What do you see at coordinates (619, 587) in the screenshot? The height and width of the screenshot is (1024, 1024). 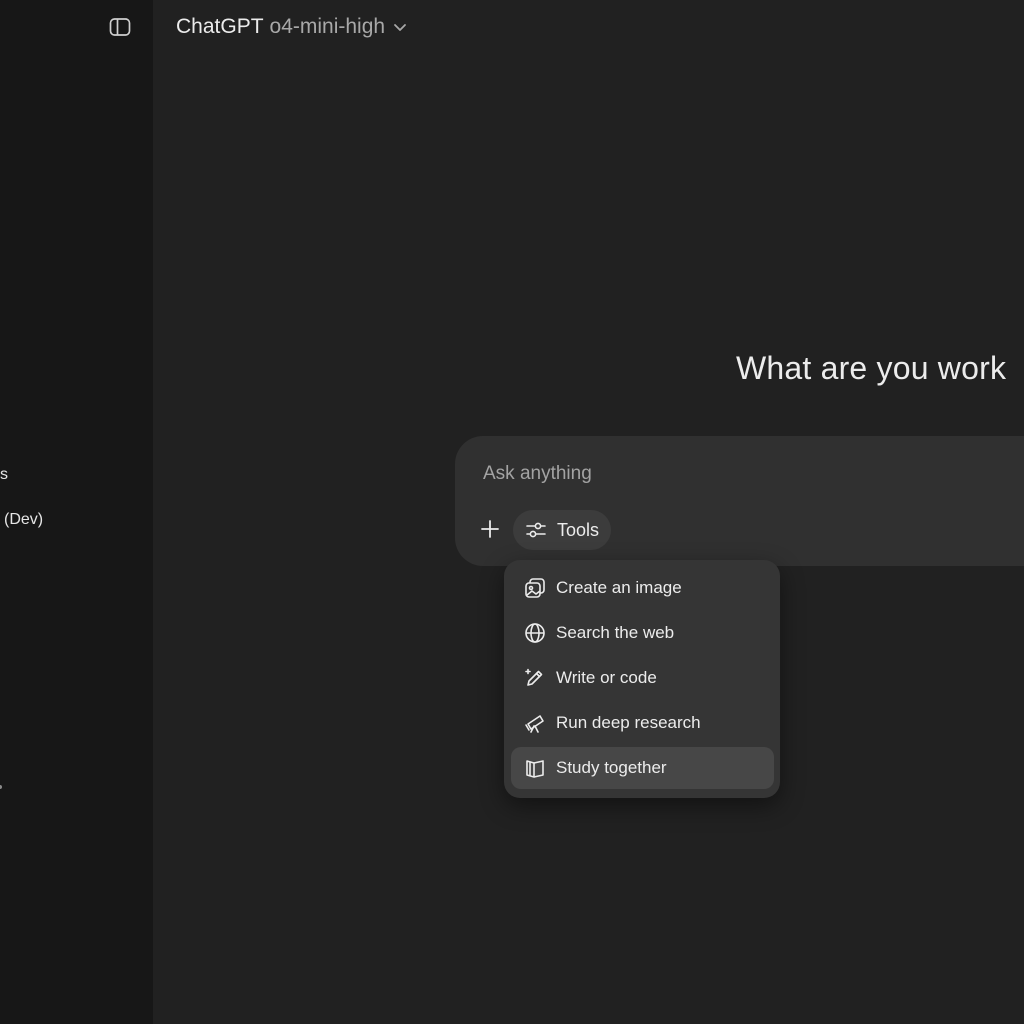 I see `menu-item-label: Create an image` at bounding box center [619, 587].